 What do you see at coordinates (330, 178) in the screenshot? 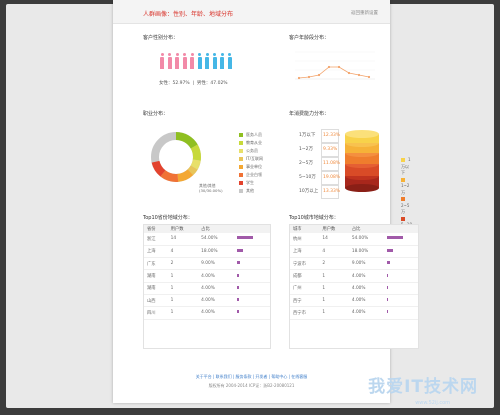
I see `income-row-pct: 19.08%` at bounding box center [330, 178].